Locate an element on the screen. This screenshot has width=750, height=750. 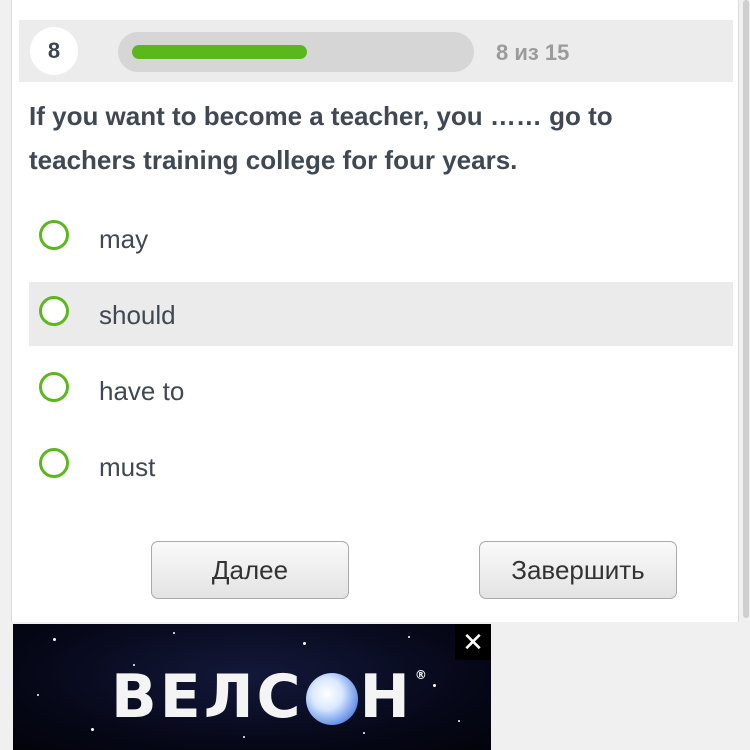
option-label: must is located at coordinates (127, 467).